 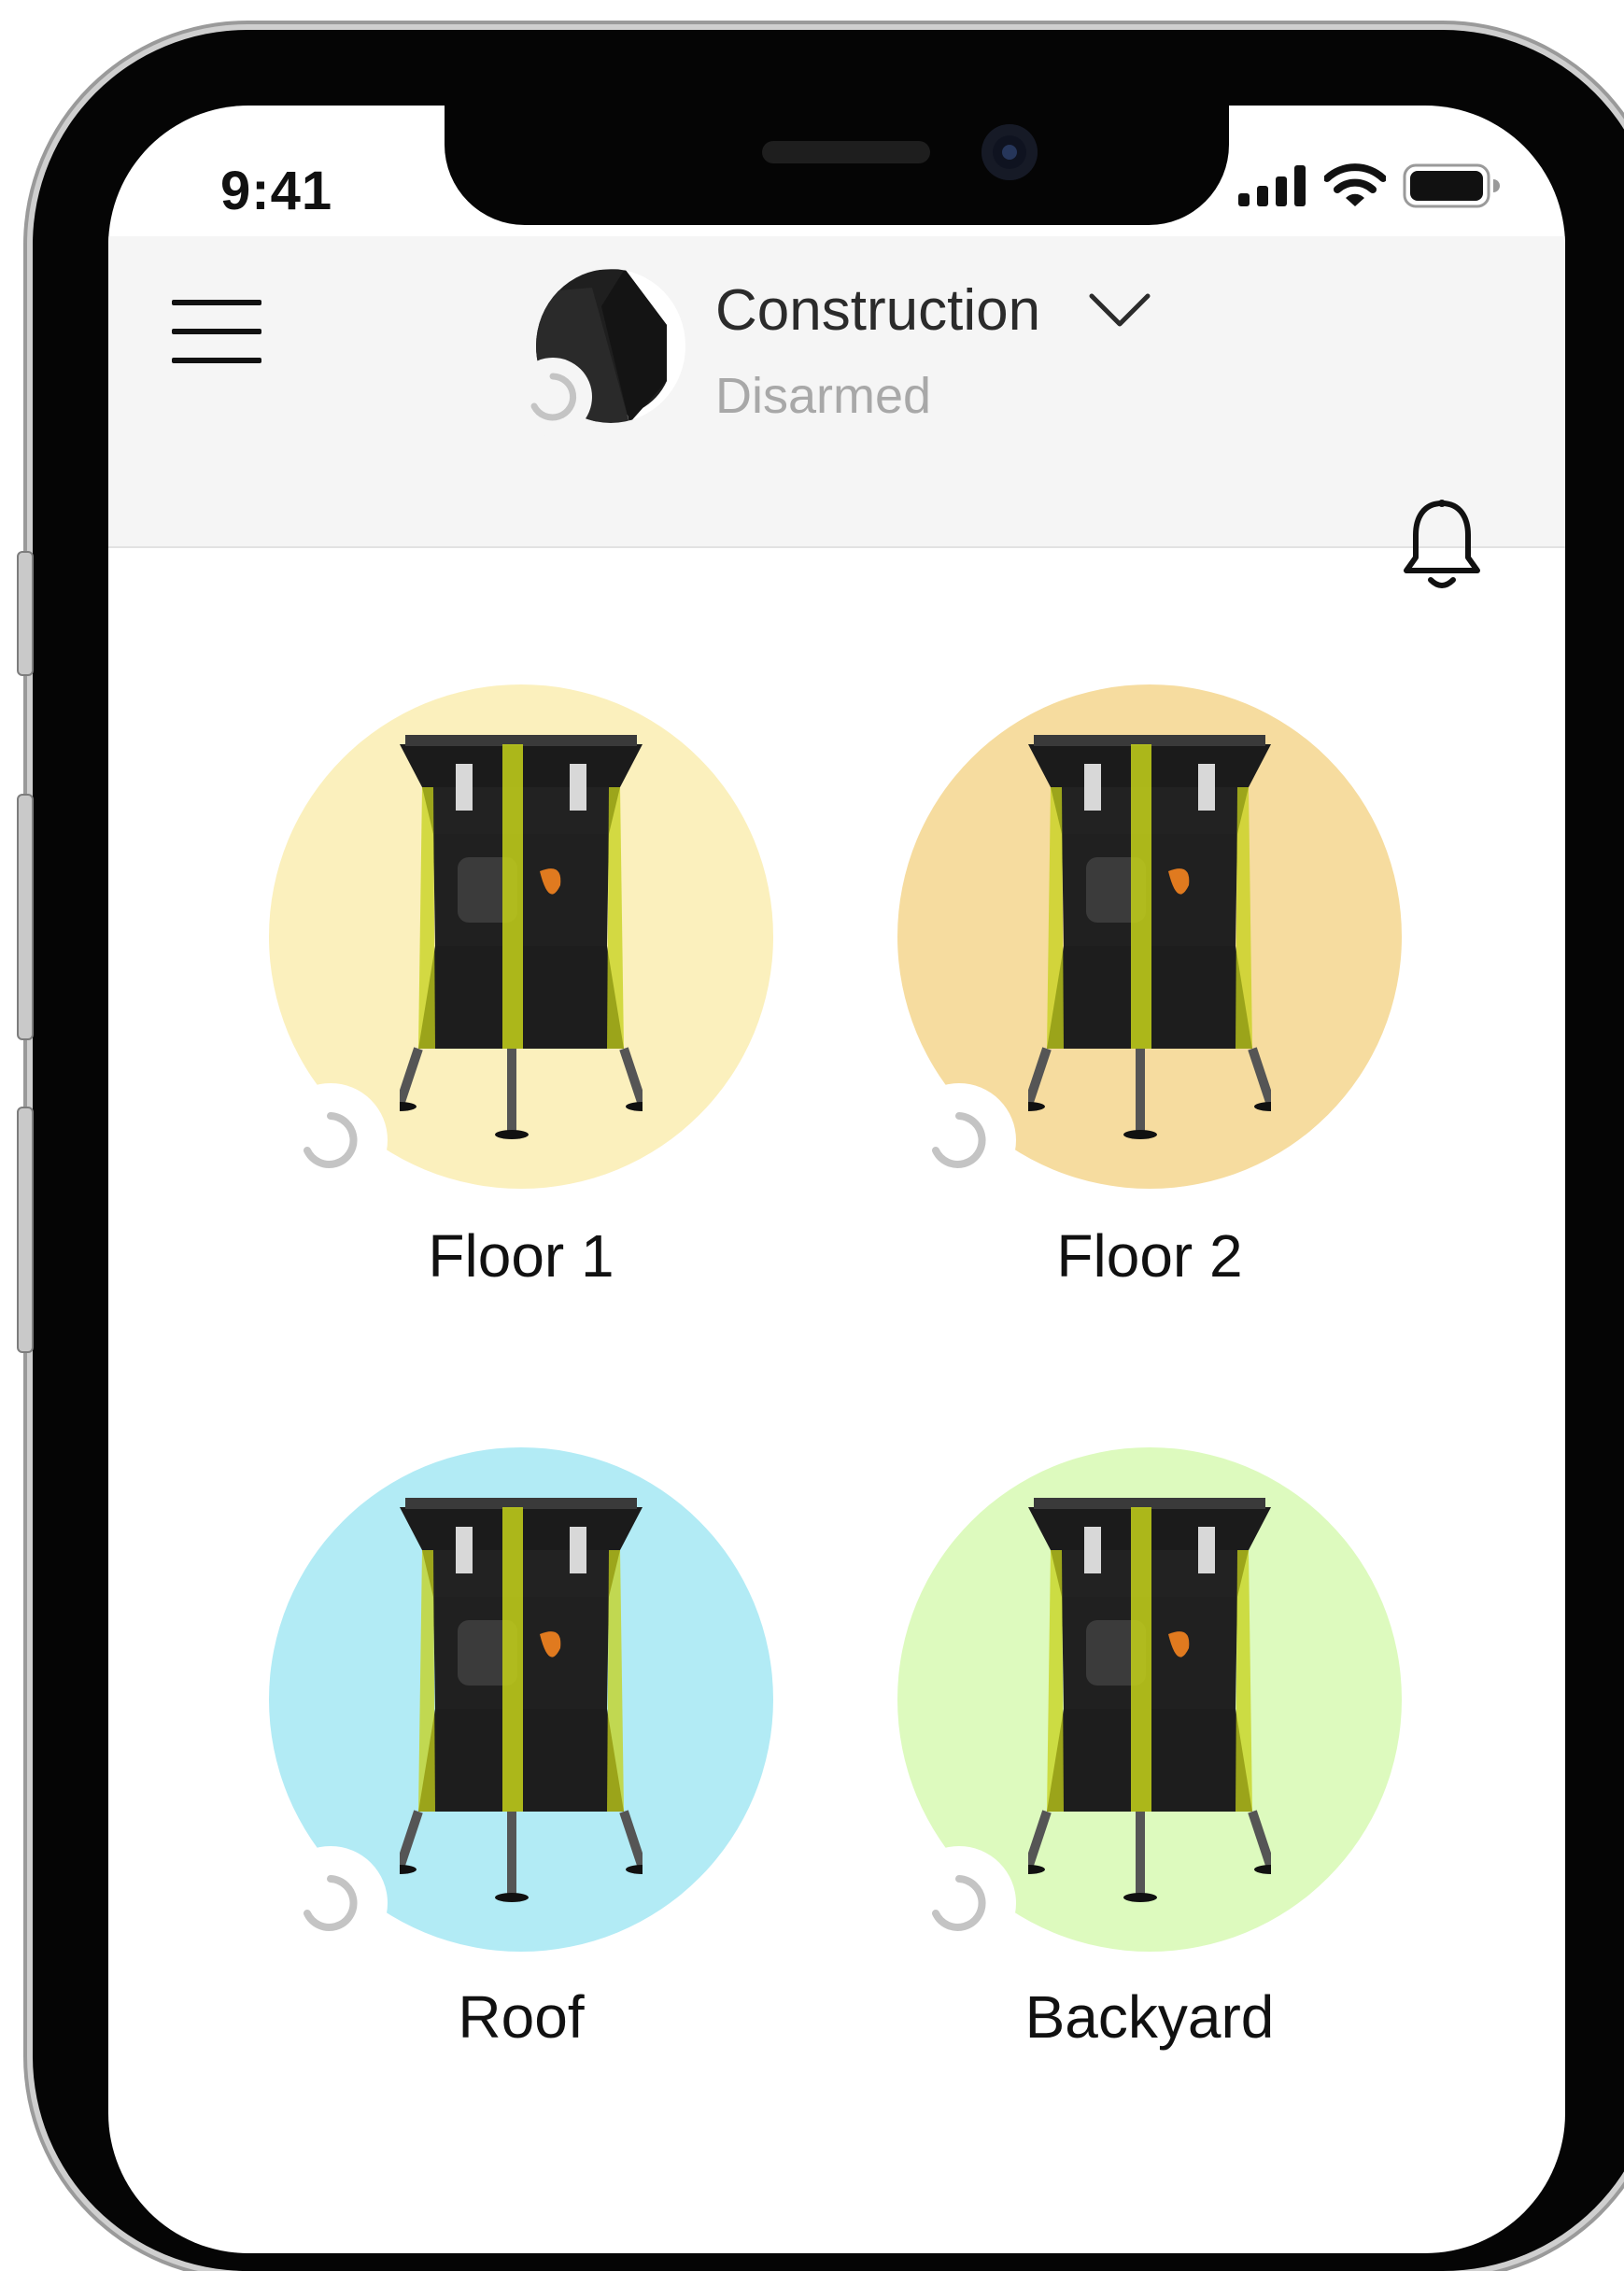 I want to click on status-time: 9:41, so click(x=276, y=191).